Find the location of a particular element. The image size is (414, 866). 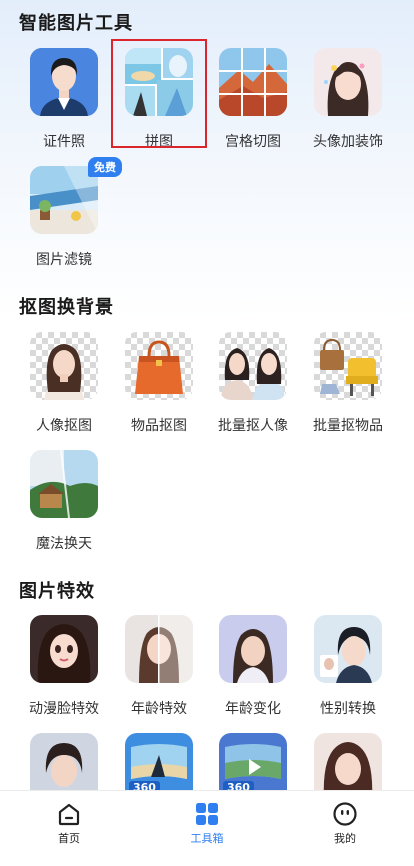

tab-home-label: 首页 is located at coordinates (69, 838).